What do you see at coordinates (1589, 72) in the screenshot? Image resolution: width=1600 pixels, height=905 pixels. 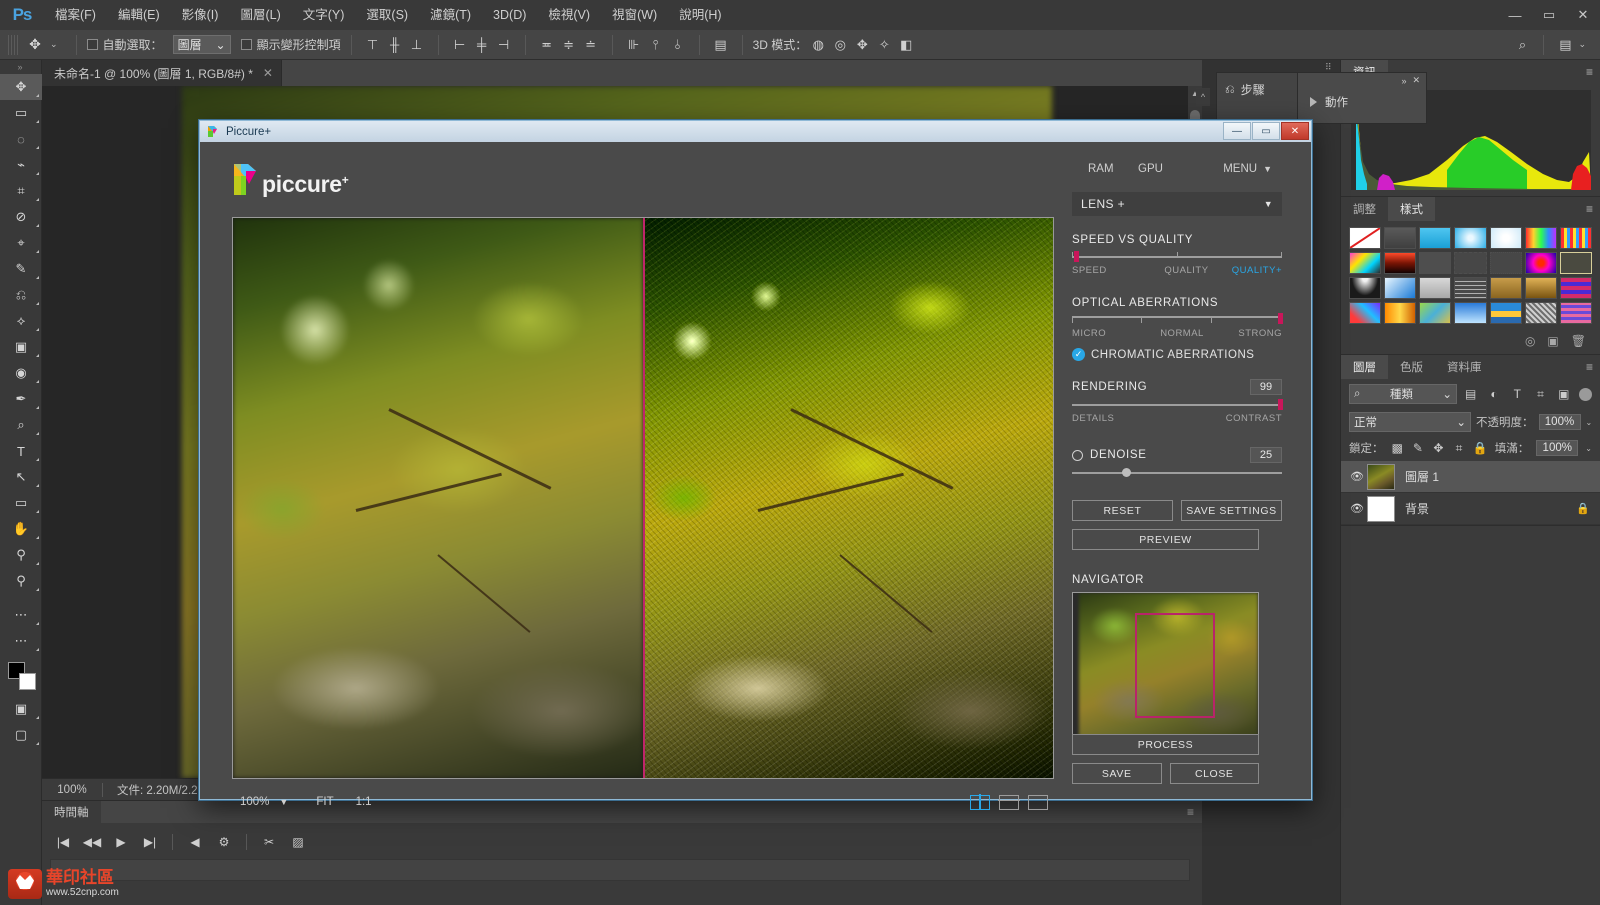 I see `info-panel-menu-icon: ≡` at bounding box center [1589, 72].